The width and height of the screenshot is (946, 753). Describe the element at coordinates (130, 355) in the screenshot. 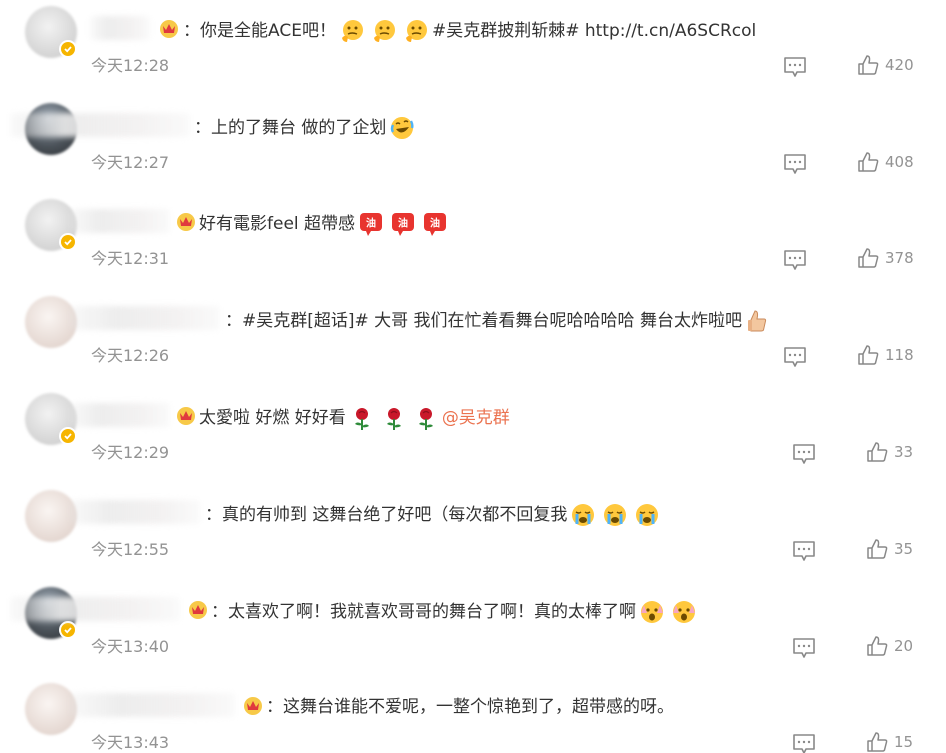

I see `comment-time: 今天12:26` at that location.